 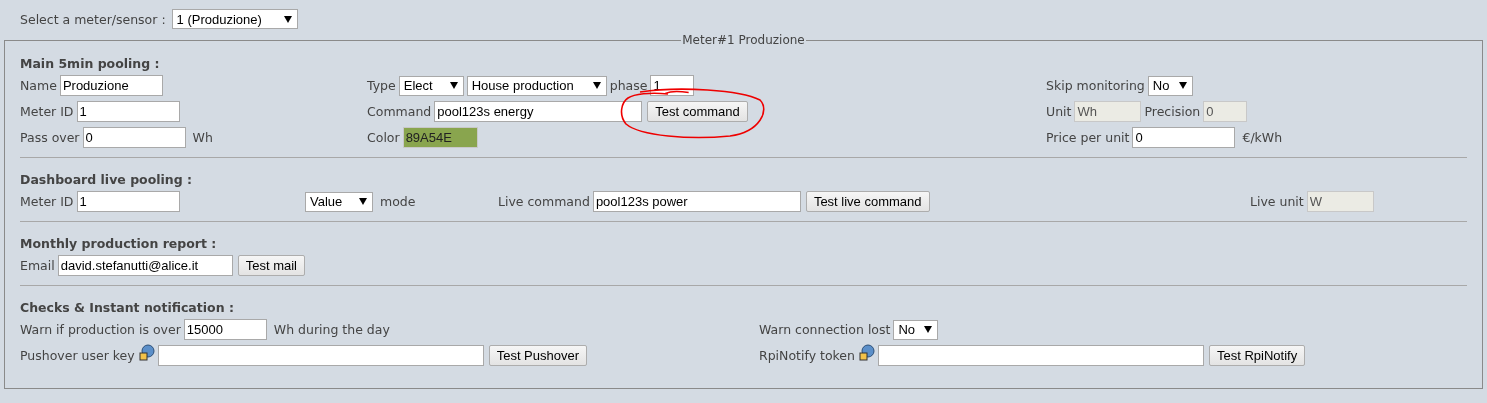 What do you see at coordinates (225, 329) in the screenshot?
I see `text-field: 15000` at bounding box center [225, 329].